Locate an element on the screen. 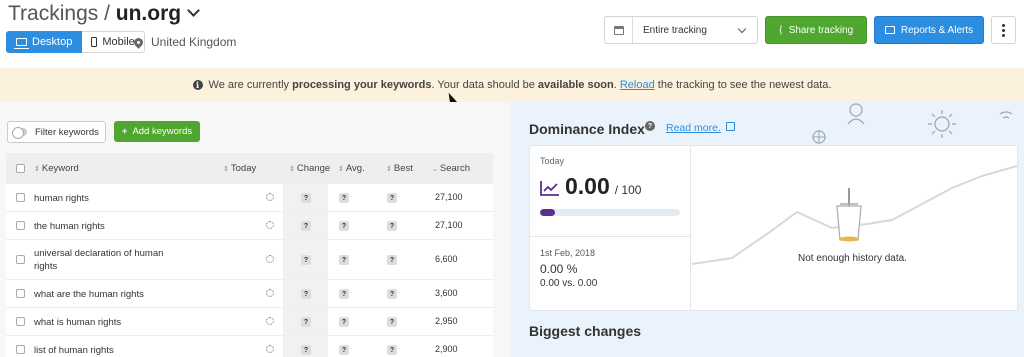  date-range-select: Entire tracking is located at coordinates (681, 30).